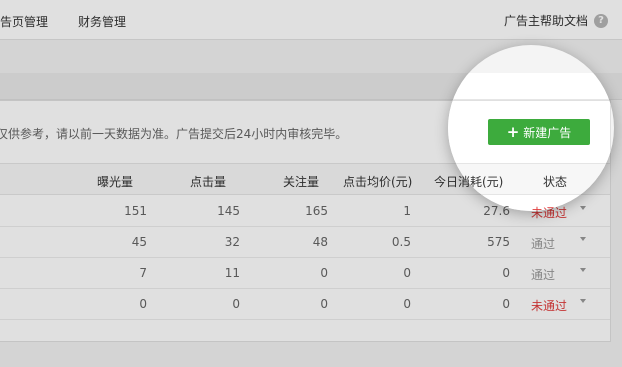 Image resolution: width=622 pixels, height=367 pixels. I want to click on new-ad-button: + 新建广告, so click(539, 132).